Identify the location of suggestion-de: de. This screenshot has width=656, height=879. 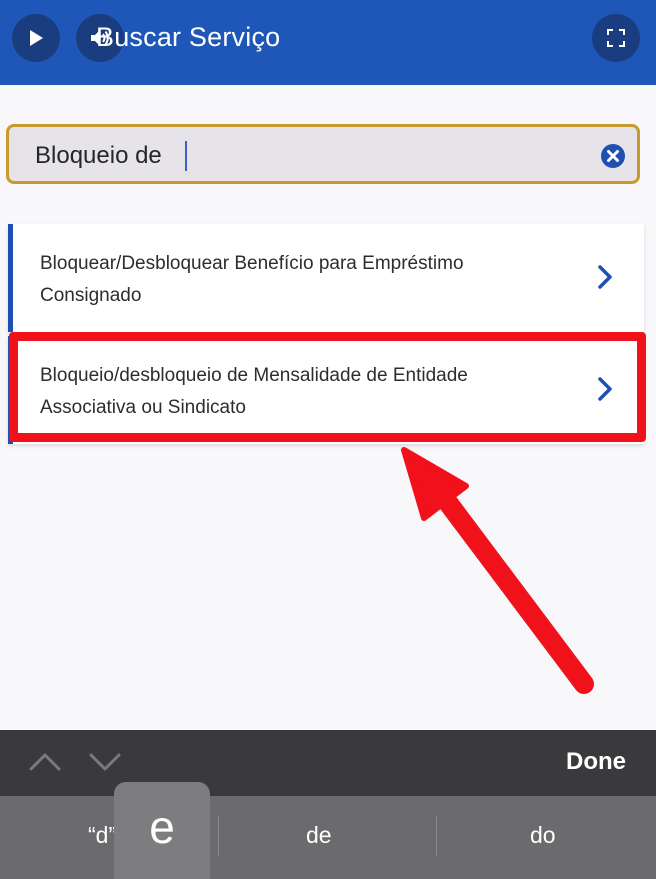
(319, 835).